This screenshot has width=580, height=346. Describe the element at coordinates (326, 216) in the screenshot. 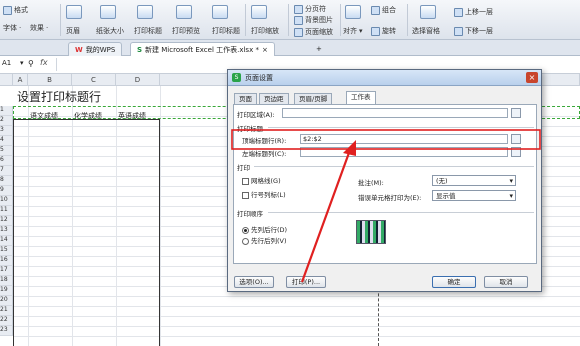

I see `annotation-arrow` at that location.